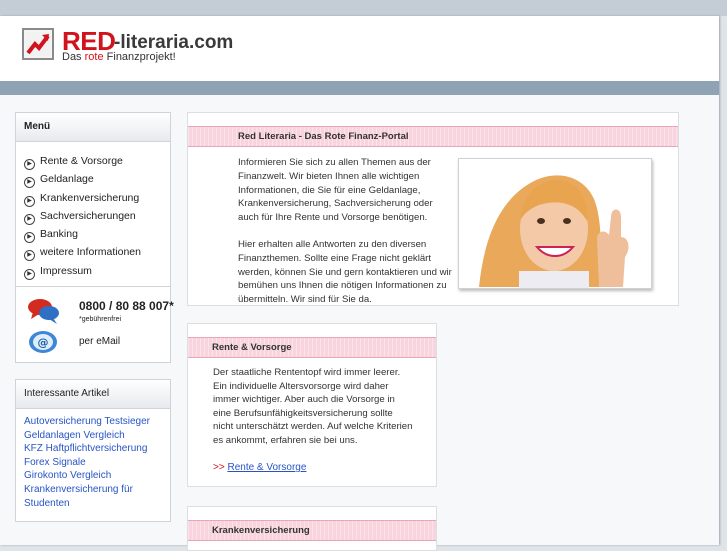 This screenshot has width=727, height=551. I want to click on article-link: Autoversicherung Testsieger, so click(93, 422).